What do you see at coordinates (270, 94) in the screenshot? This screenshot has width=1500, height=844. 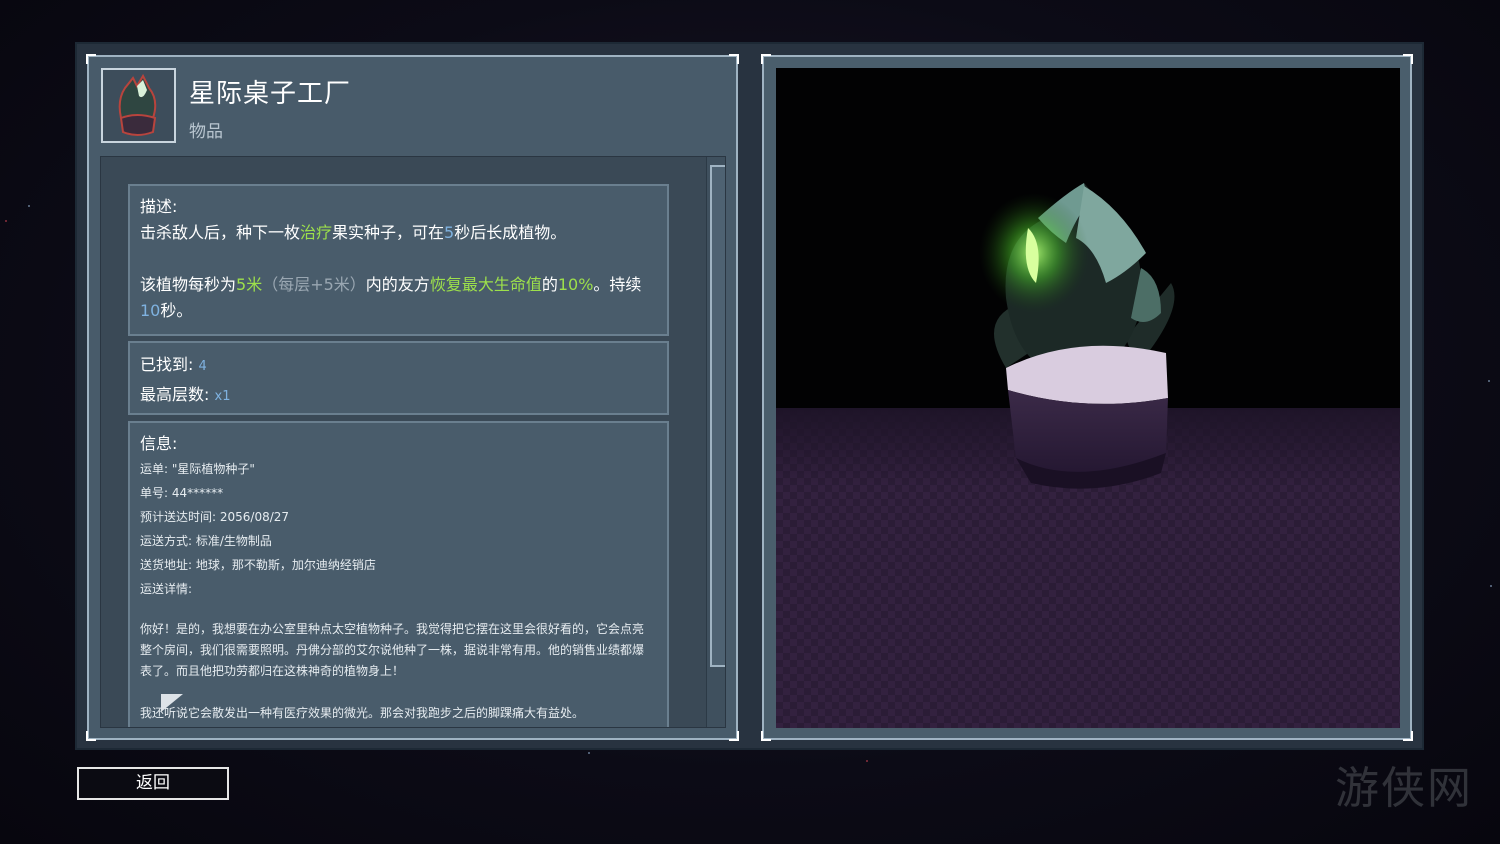 I see `item-title: 星际桌子工厂` at bounding box center [270, 94].